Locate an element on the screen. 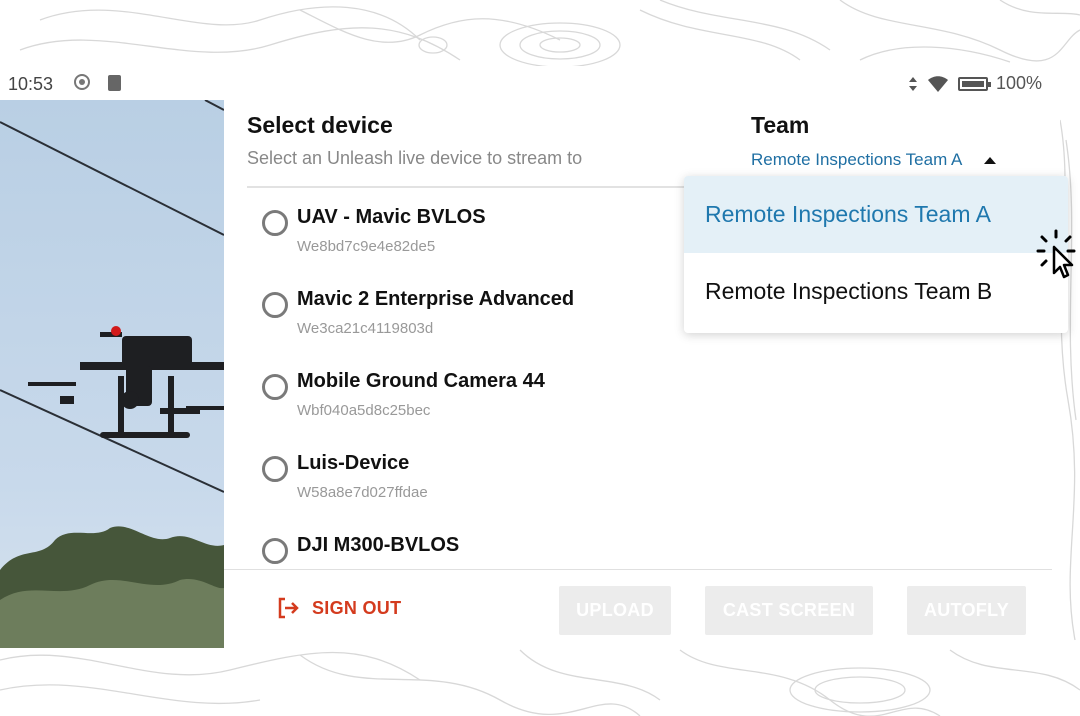 This screenshot has width=1080, height=716. status-time: 10:53 is located at coordinates (31, 84).